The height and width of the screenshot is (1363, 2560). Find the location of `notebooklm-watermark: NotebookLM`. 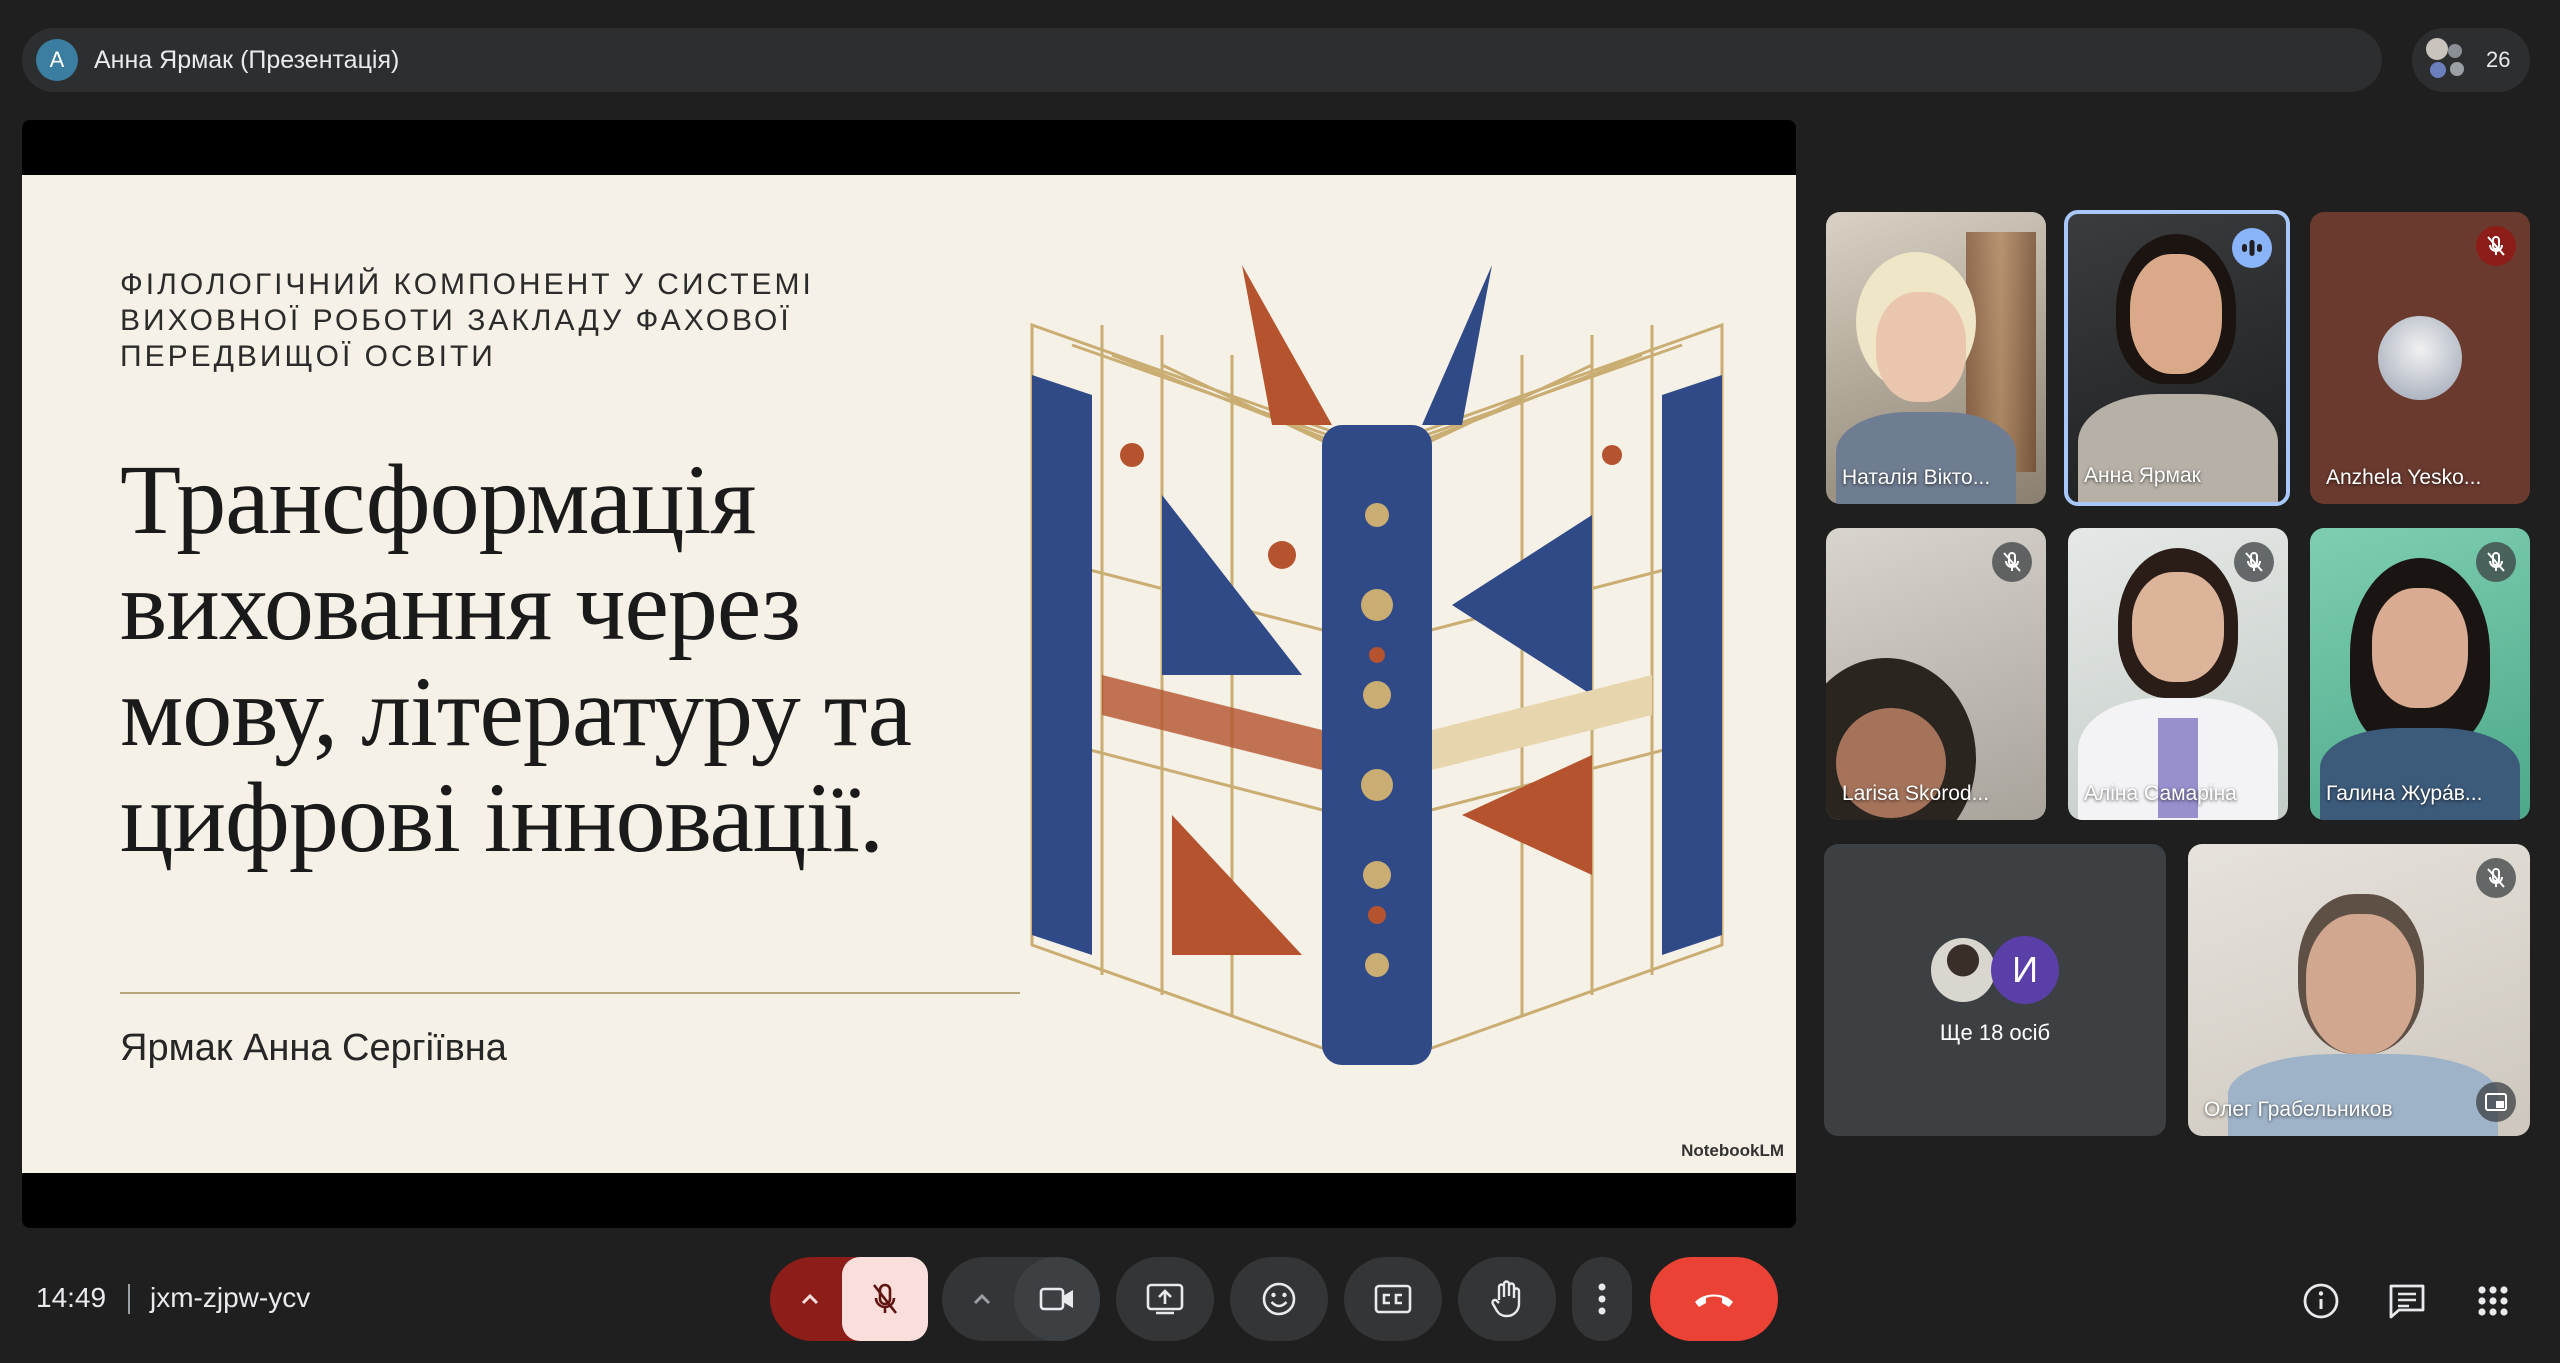

notebooklm-watermark: NotebookLM is located at coordinates (1732, 1150).